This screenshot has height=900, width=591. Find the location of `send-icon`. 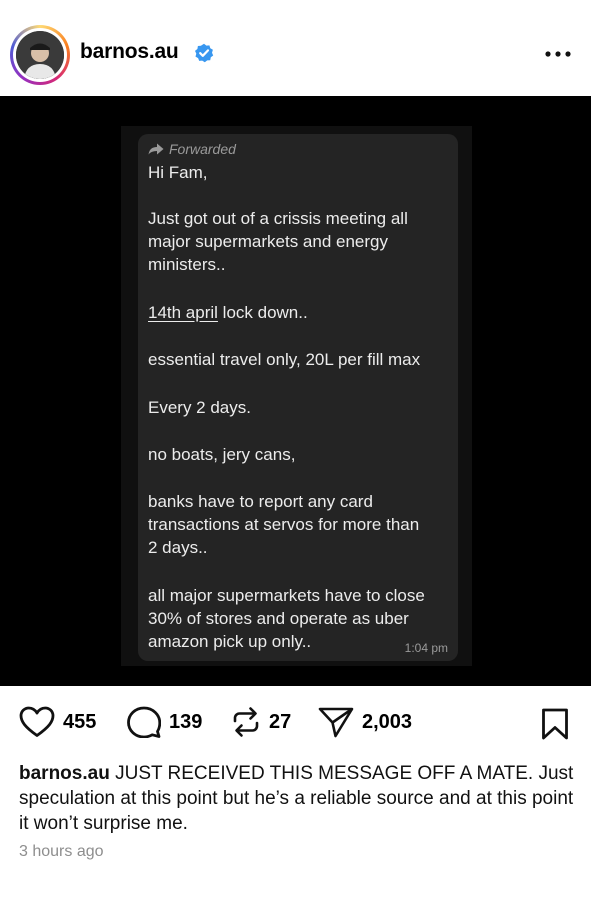

send-icon is located at coordinates (336, 722).